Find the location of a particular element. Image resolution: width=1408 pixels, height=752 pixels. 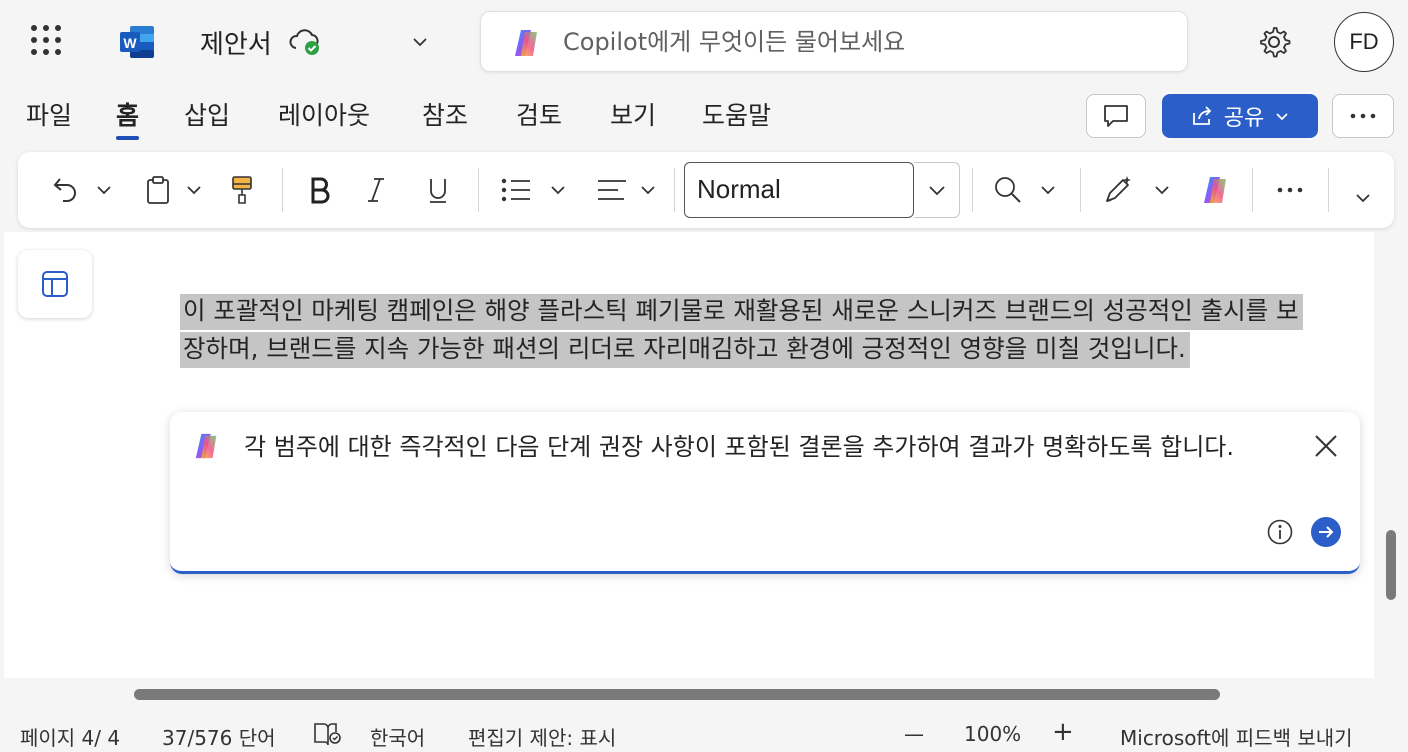

menu-tabs: 파일 홈 삽입 레이아웃 참조 검토 보기 도움말 is located at coordinates (500, 118).